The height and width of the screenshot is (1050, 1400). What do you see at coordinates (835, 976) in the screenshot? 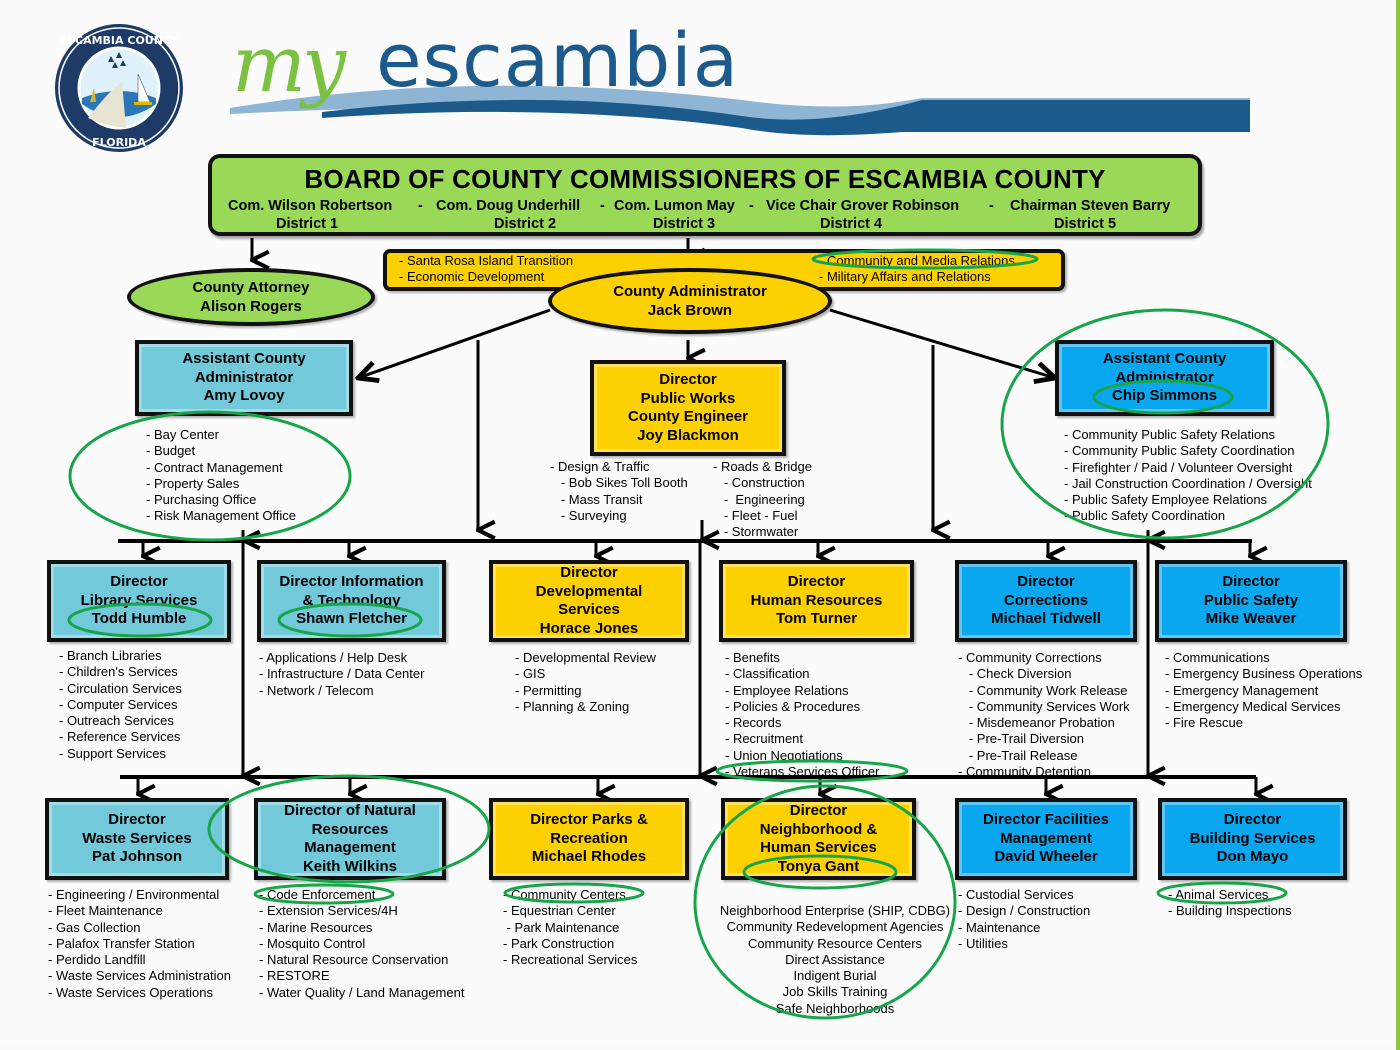
I see `list-item: Indigent Burial` at bounding box center [835, 976].